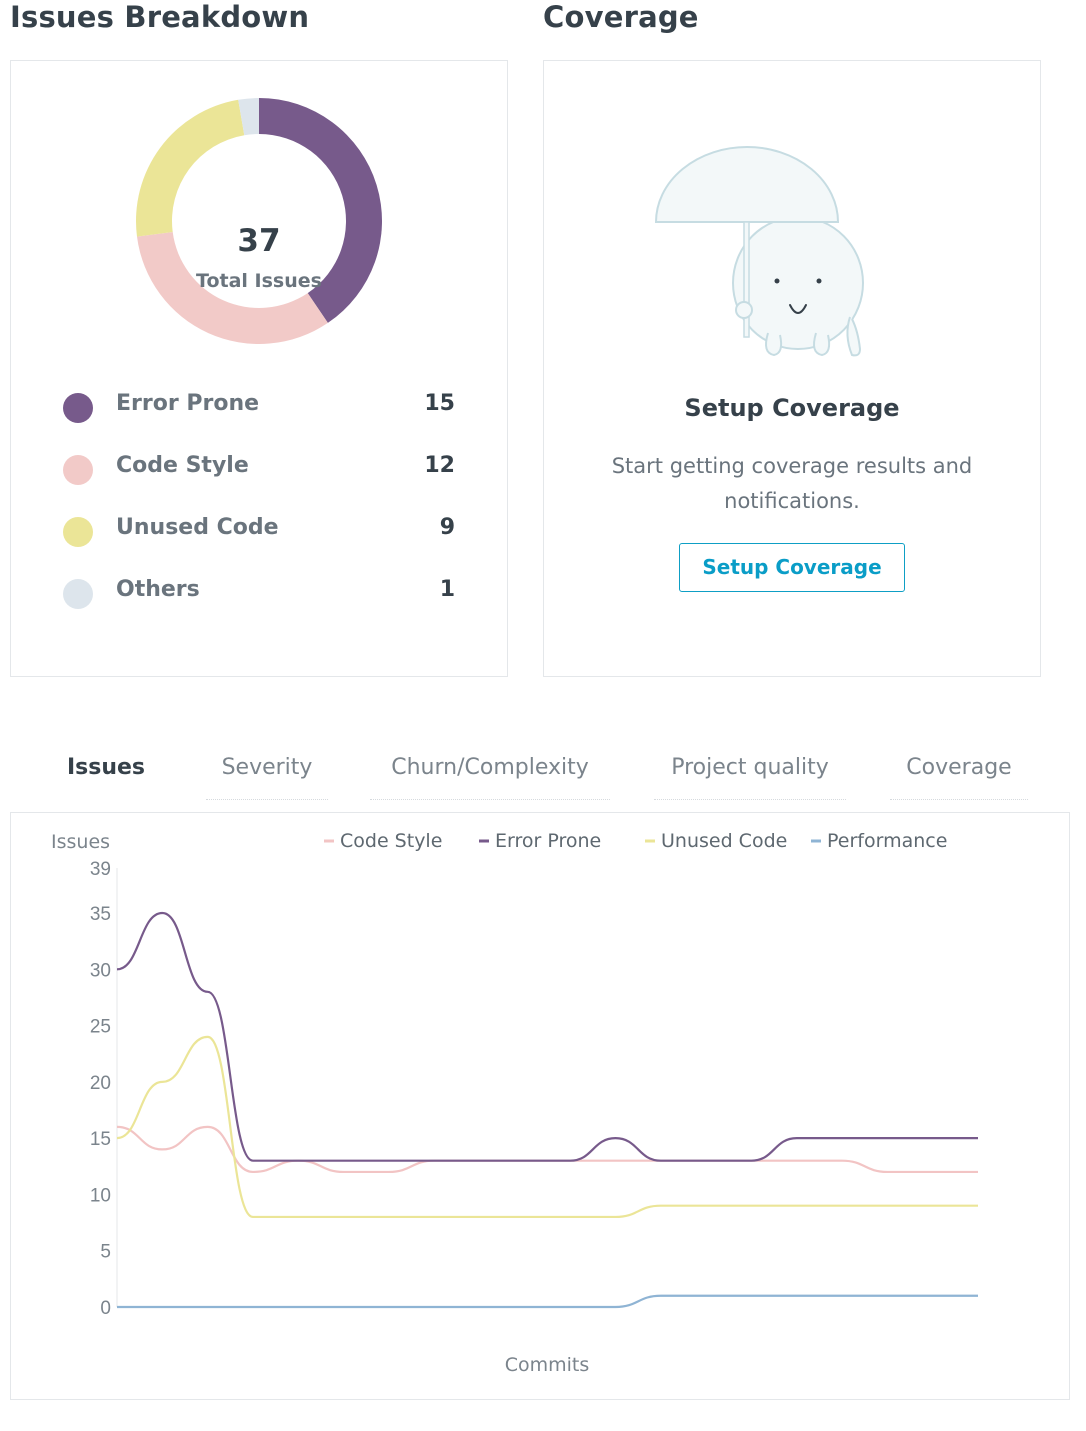 Image resolution: width=1086 pixels, height=1431 pixels. I want to click on legend-label: Code Style, so click(182, 465).